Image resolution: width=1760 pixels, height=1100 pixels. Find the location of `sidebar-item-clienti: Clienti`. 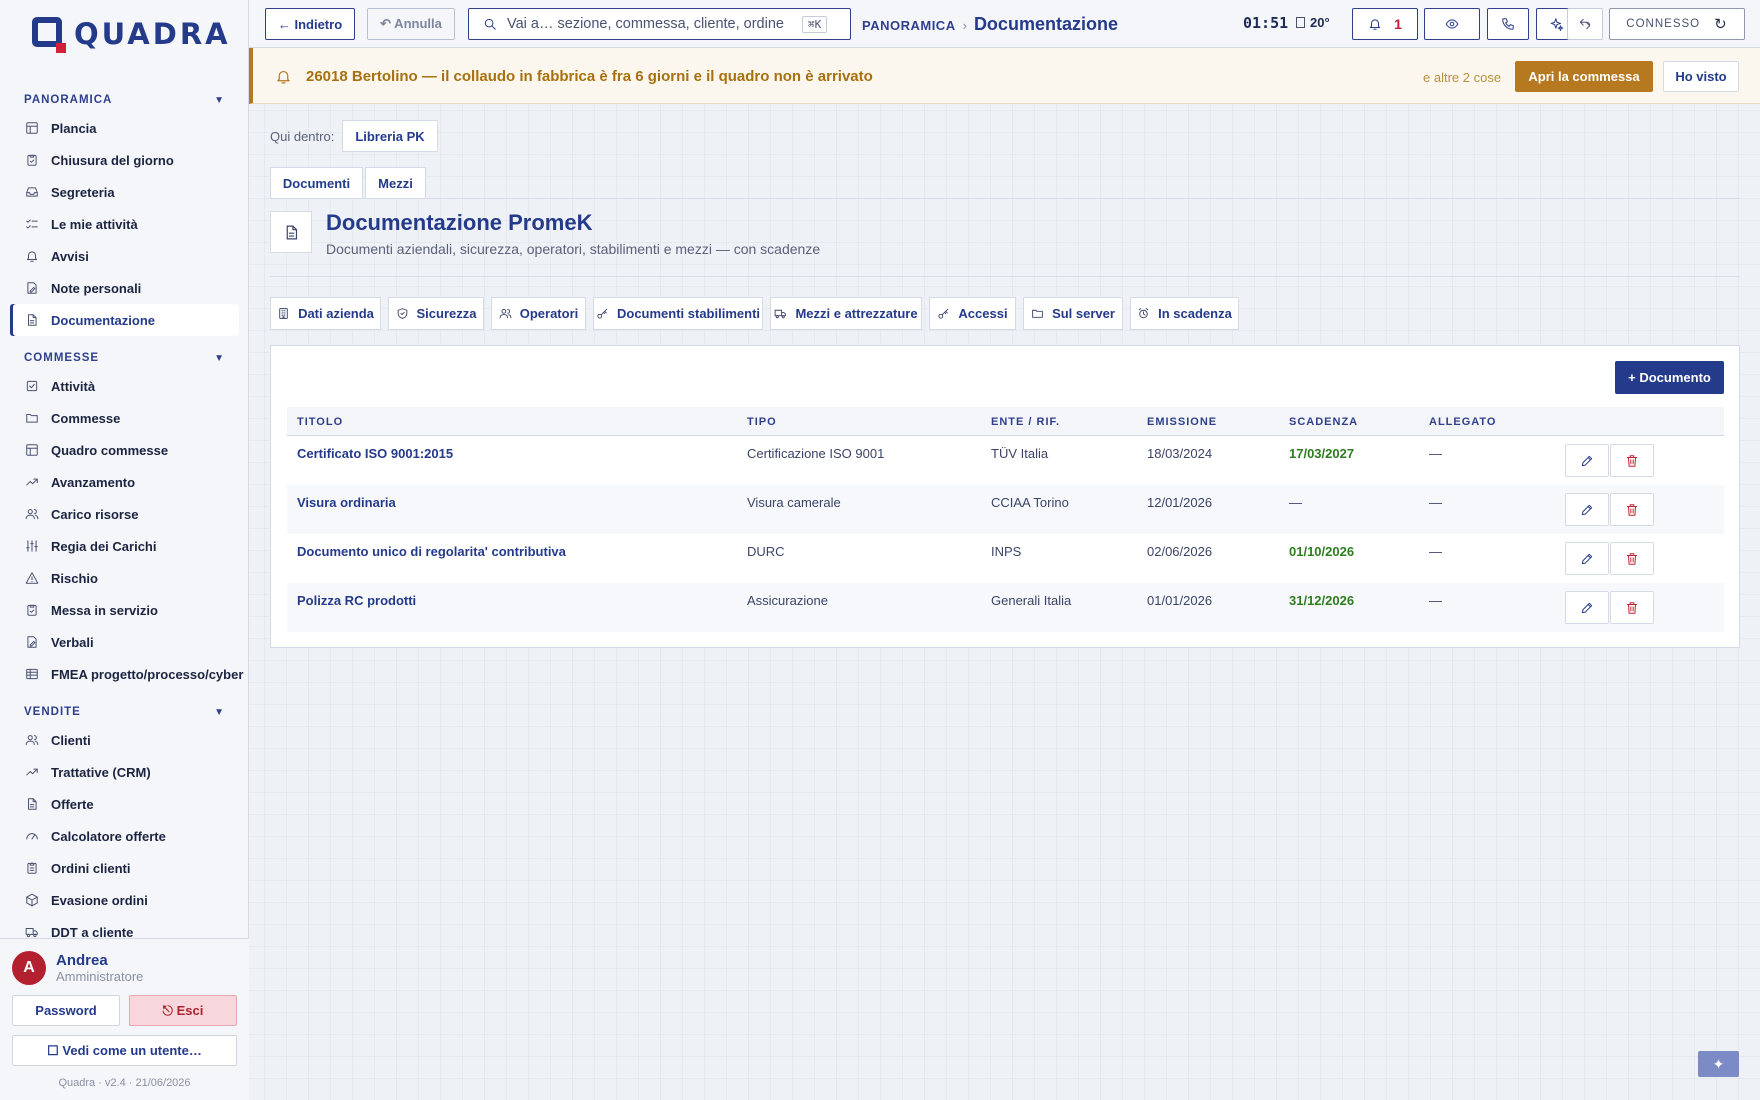

sidebar-item-clienti: Clienti is located at coordinates (124, 740).